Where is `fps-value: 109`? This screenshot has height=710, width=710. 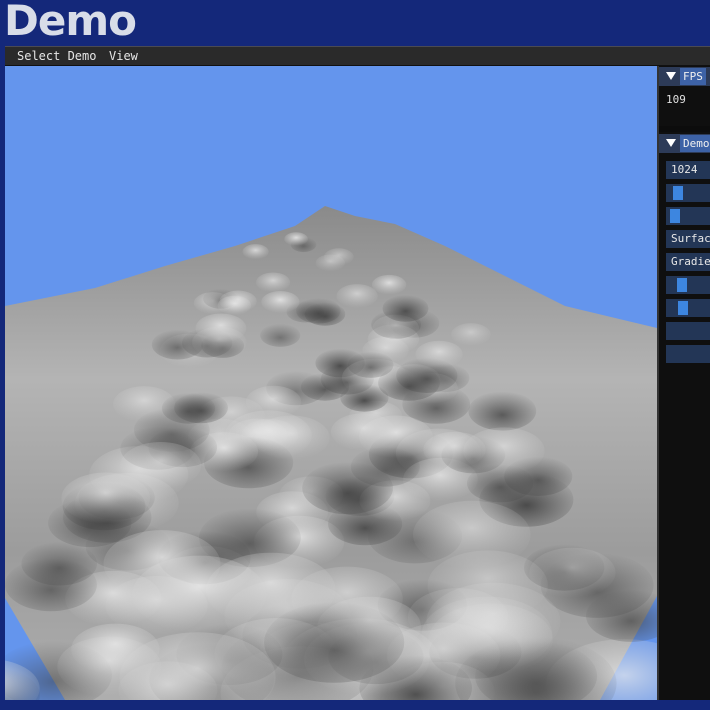 fps-value: 109 is located at coordinates (676, 99).